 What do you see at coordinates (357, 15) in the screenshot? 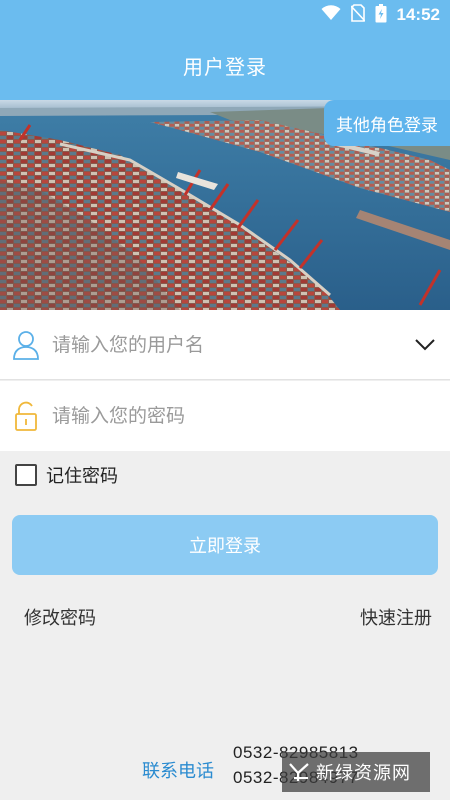
I see `no-sim-icon` at bounding box center [357, 15].